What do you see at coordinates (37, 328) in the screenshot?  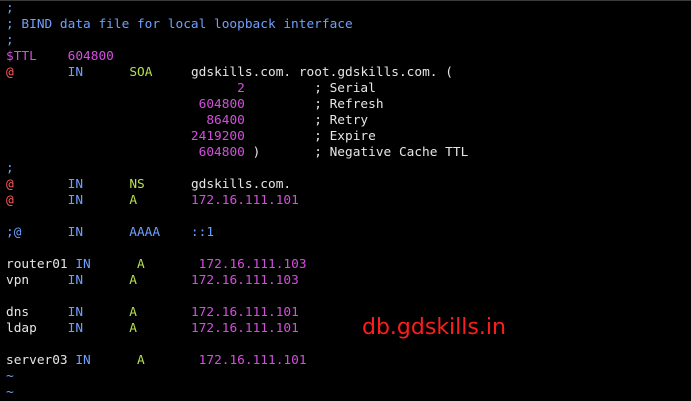 I see `terminal-text-segment: ldap` at bounding box center [37, 328].